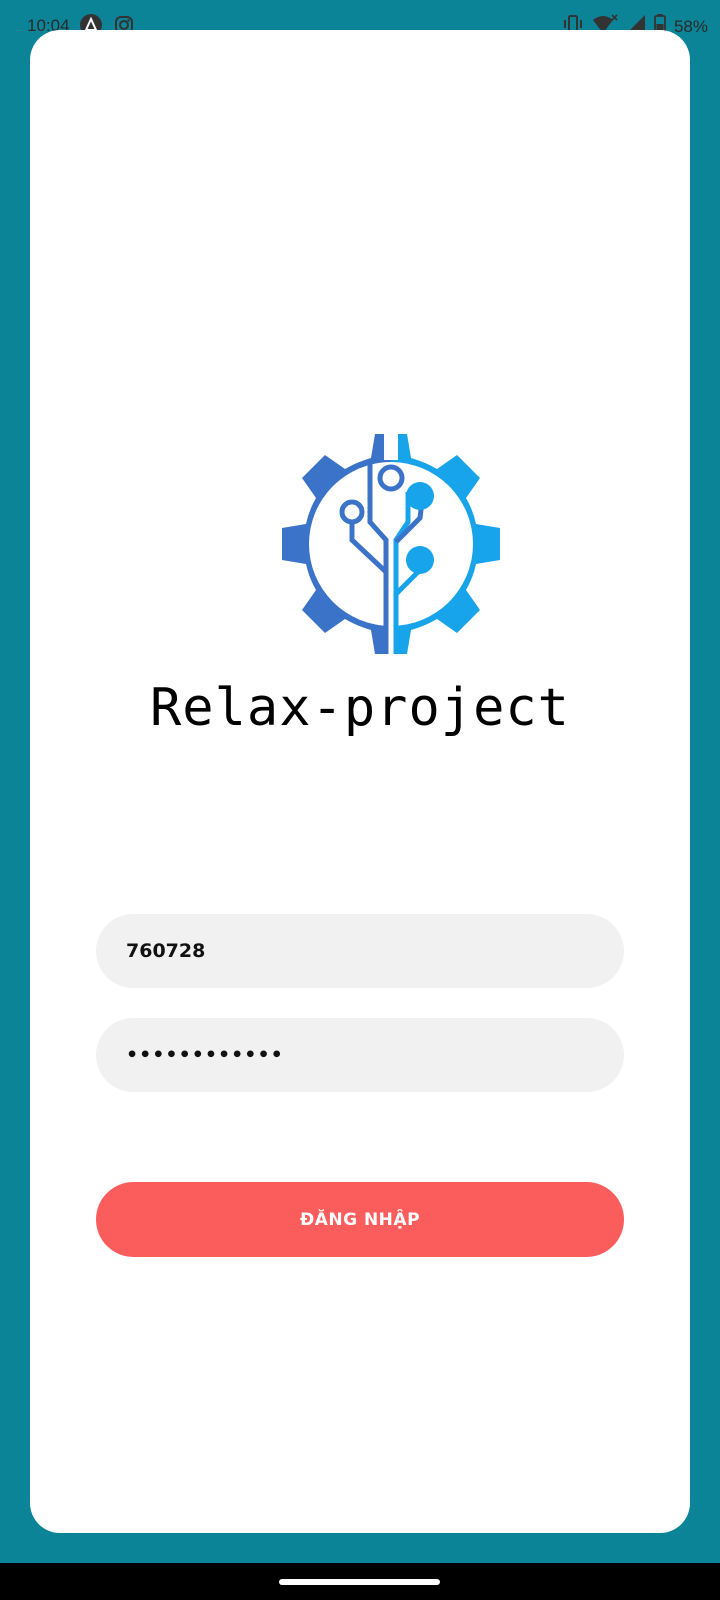  I want to click on password-field: ••••••••••••, so click(360, 1055).